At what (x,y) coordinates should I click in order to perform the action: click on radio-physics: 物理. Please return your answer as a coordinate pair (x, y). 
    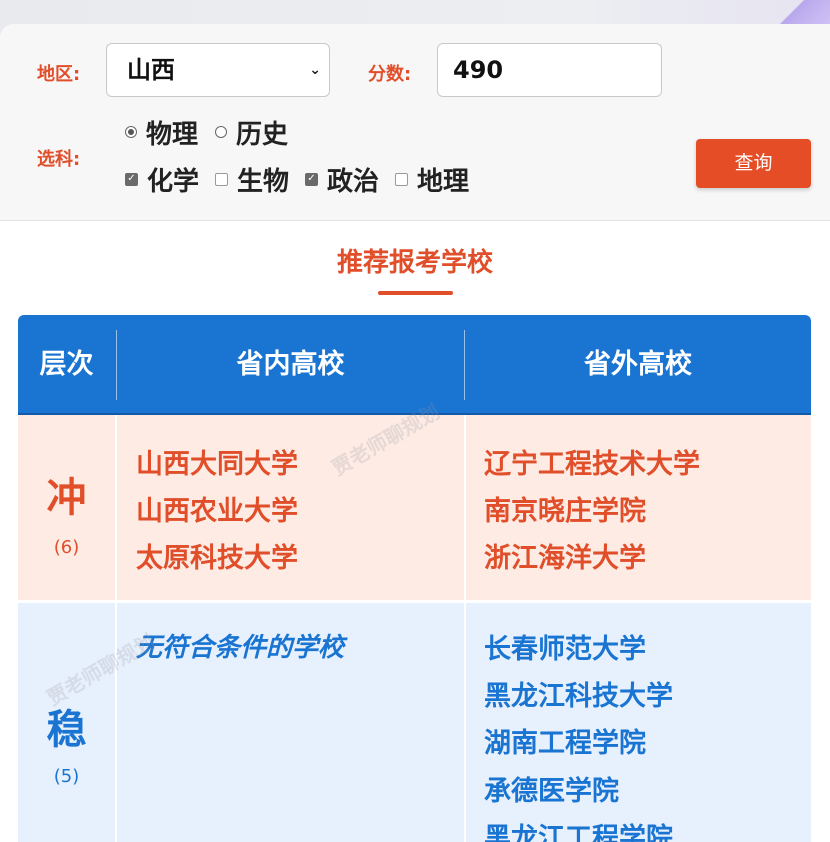
    Looking at the image, I should click on (162, 132).